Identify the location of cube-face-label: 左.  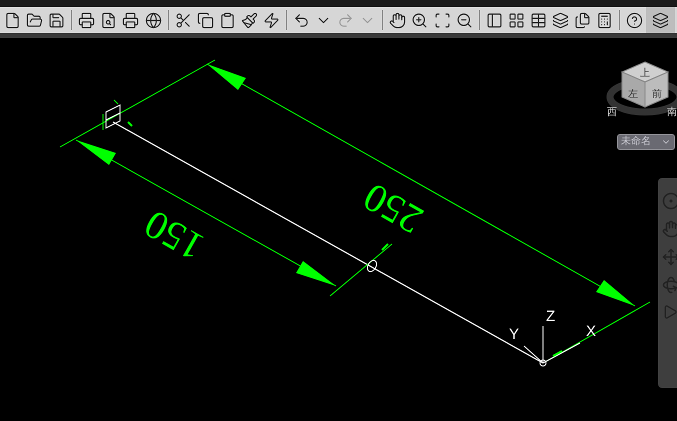
(633, 94).